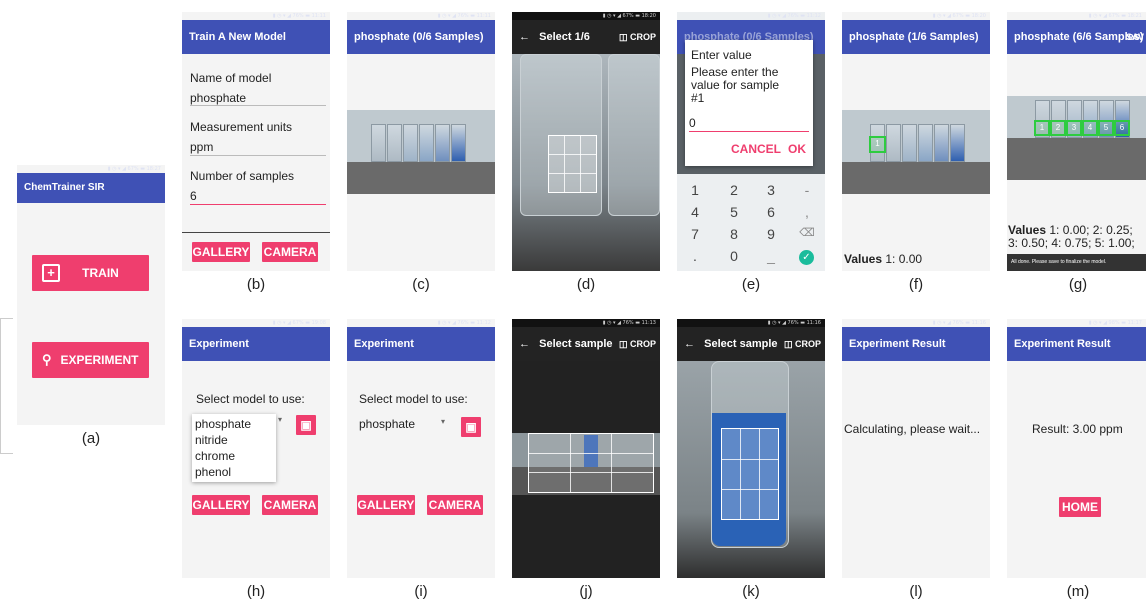 This screenshot has height=601, width=1146. I want to click on value-input: 0, so click(692, 123).